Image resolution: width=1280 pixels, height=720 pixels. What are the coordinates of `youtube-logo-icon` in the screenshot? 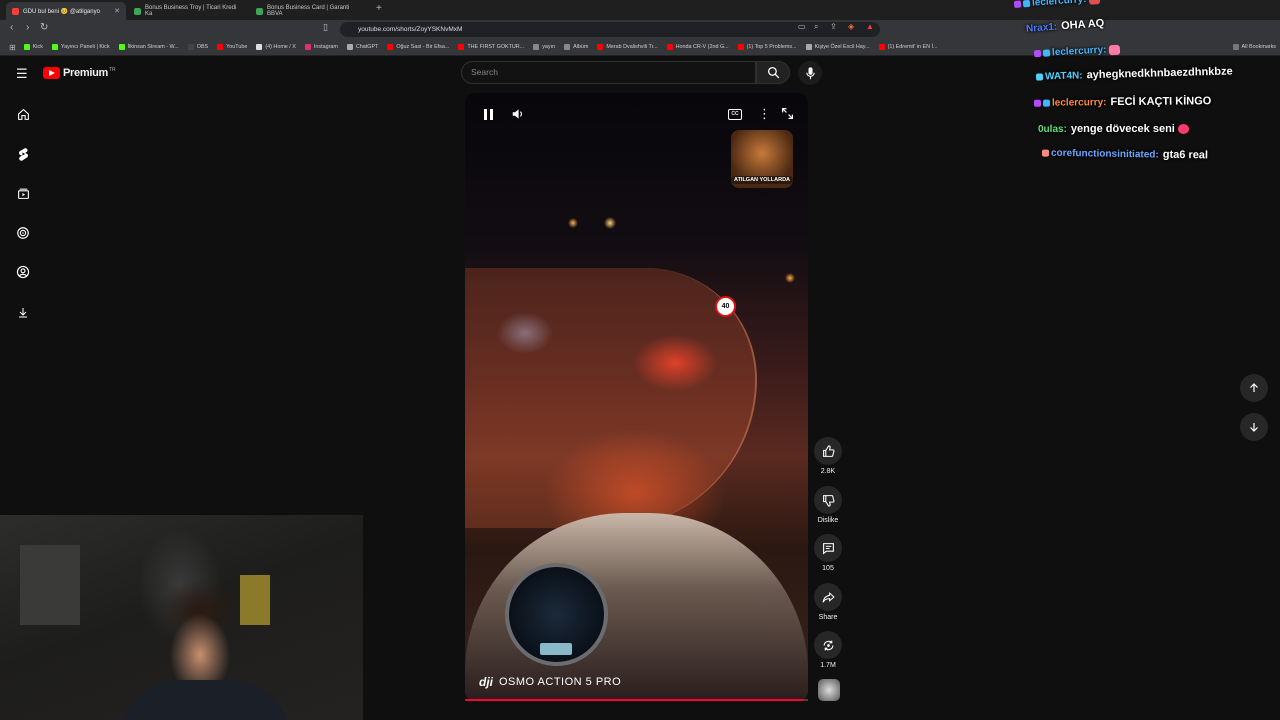 It's located at (51, 73).